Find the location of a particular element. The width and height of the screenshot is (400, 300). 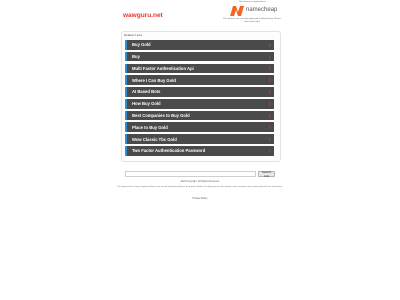

related-link: Wow Classic Tbc Gold ❯ is located at coordinates (199, 139).